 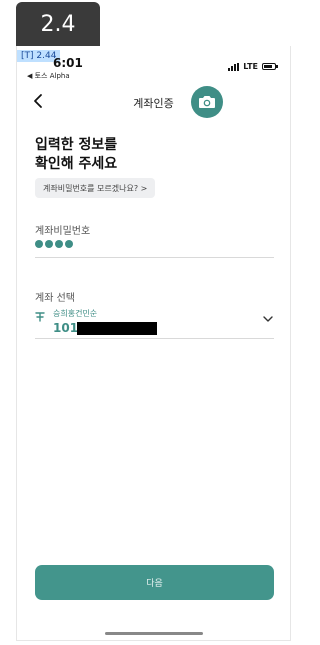 I want to click on headline-line-1: 입력한 정보를, so click(x=76, y=145).